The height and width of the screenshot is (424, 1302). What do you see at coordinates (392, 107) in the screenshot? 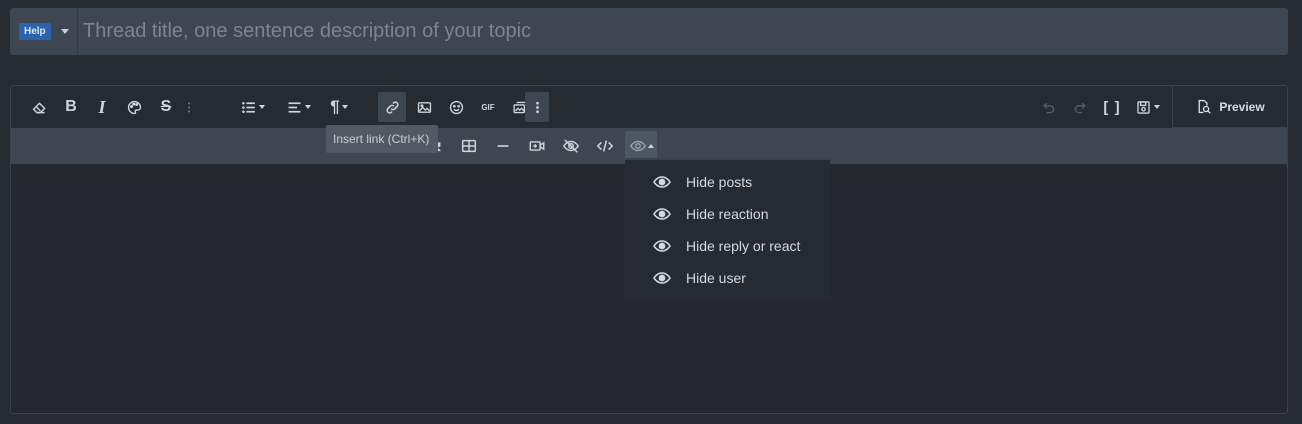
I see `link-icon` at bounding box center [392, 107].